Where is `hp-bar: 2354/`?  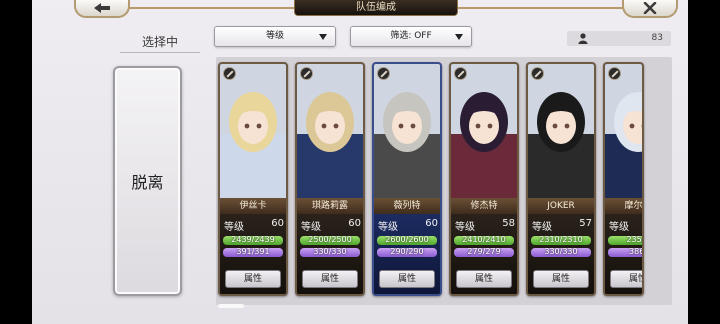
hp-bar: 2354/ is located at coordinates (625, 240).